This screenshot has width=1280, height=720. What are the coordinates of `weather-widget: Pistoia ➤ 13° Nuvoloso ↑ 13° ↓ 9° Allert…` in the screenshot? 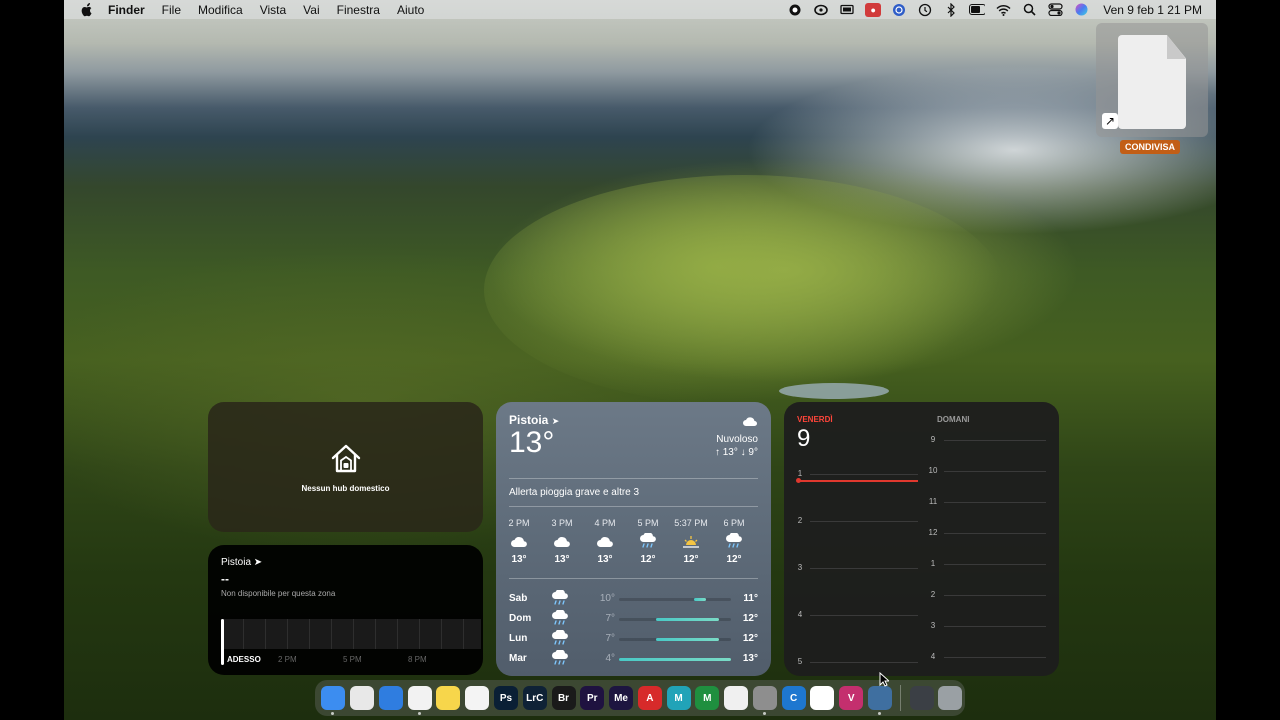 It's located at (633, 539).